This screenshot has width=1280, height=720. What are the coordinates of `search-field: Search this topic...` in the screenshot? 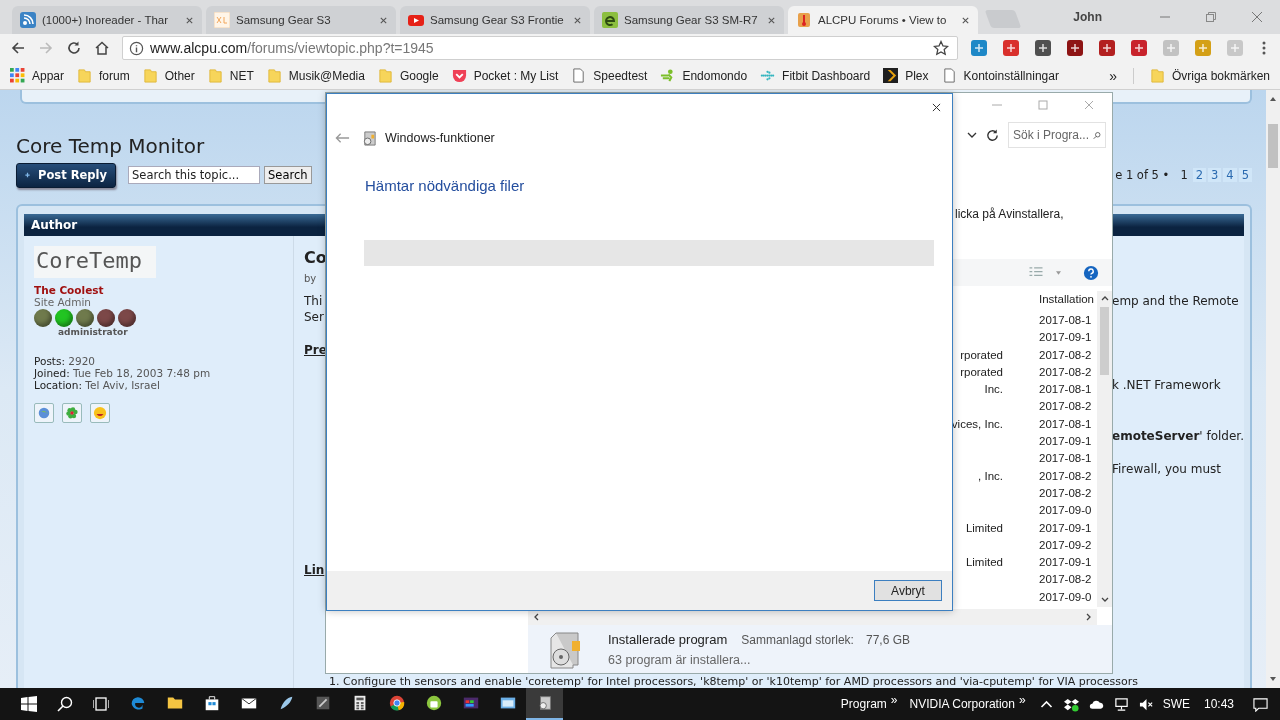 It's located at (194, 175).